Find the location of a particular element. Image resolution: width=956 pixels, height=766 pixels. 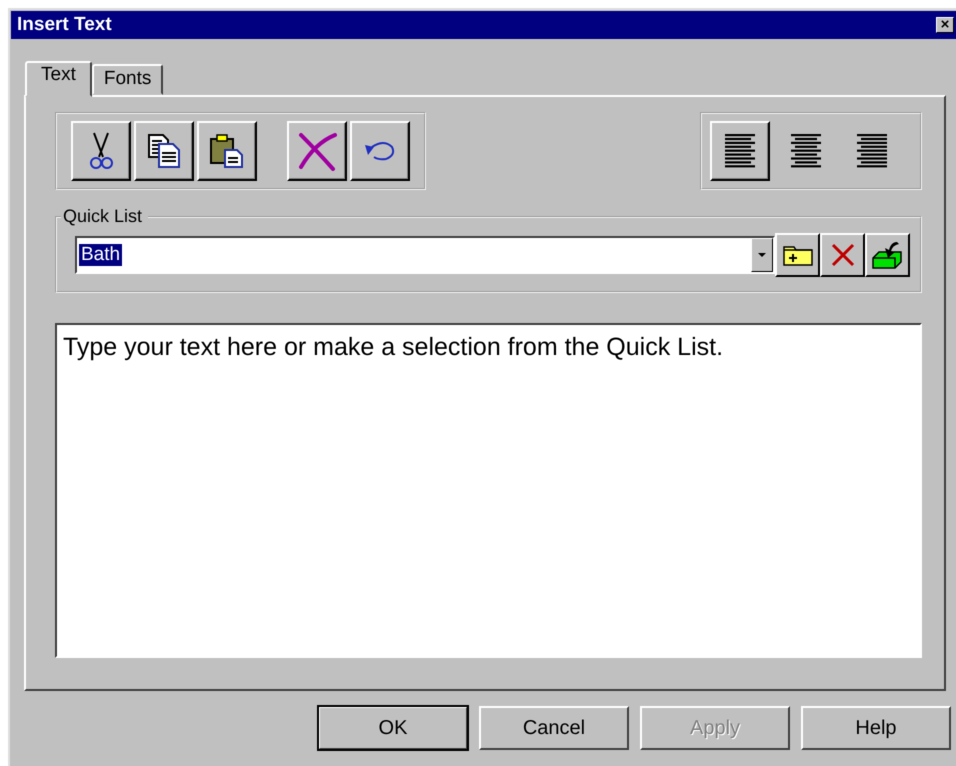

paste-button is located at coordinates (227, 151).